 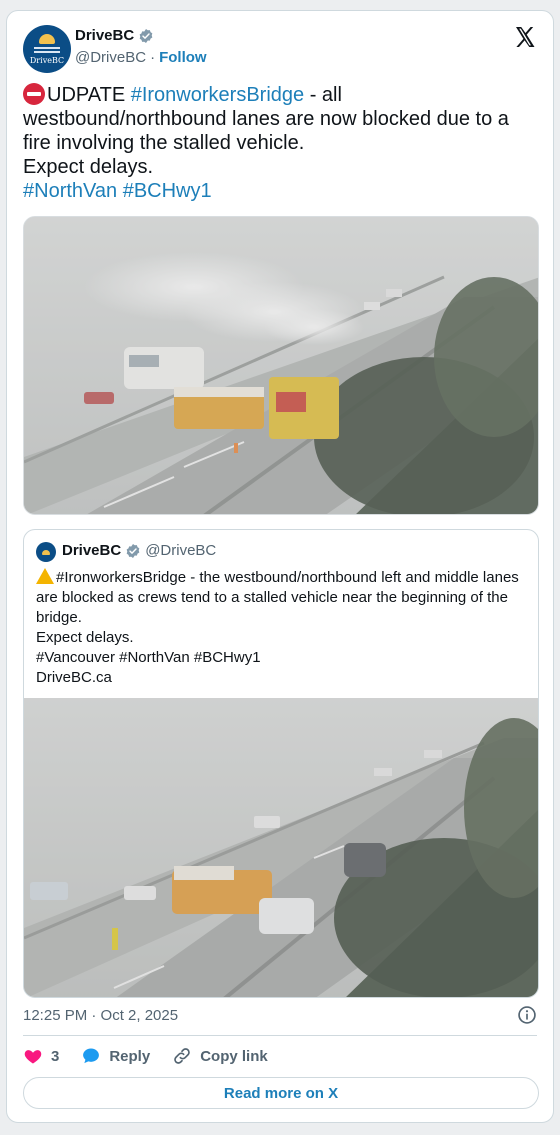 I want to click on author-avatar: DriveBC, so click(x=47, y=49).